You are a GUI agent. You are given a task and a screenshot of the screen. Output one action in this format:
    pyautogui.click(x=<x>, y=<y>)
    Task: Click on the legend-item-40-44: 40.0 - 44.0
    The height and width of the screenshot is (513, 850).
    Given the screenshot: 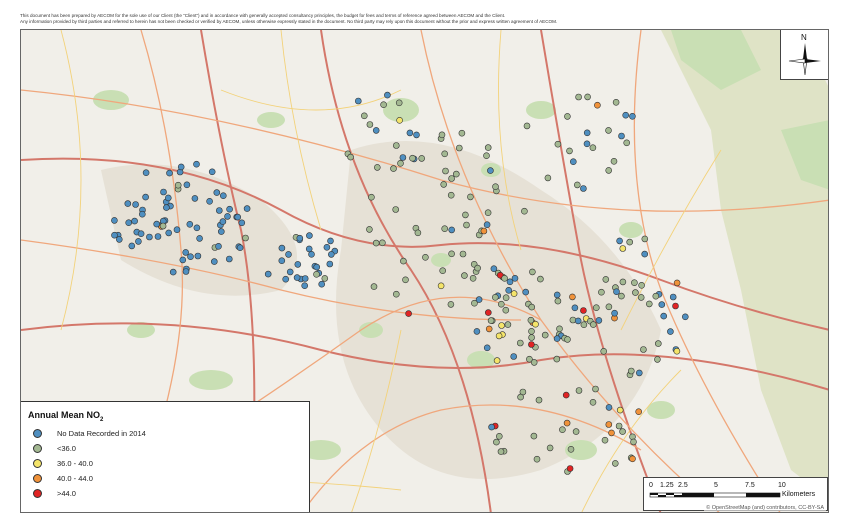 What is the action you would take?
    pyautogui.click(x=63, y=478)
    